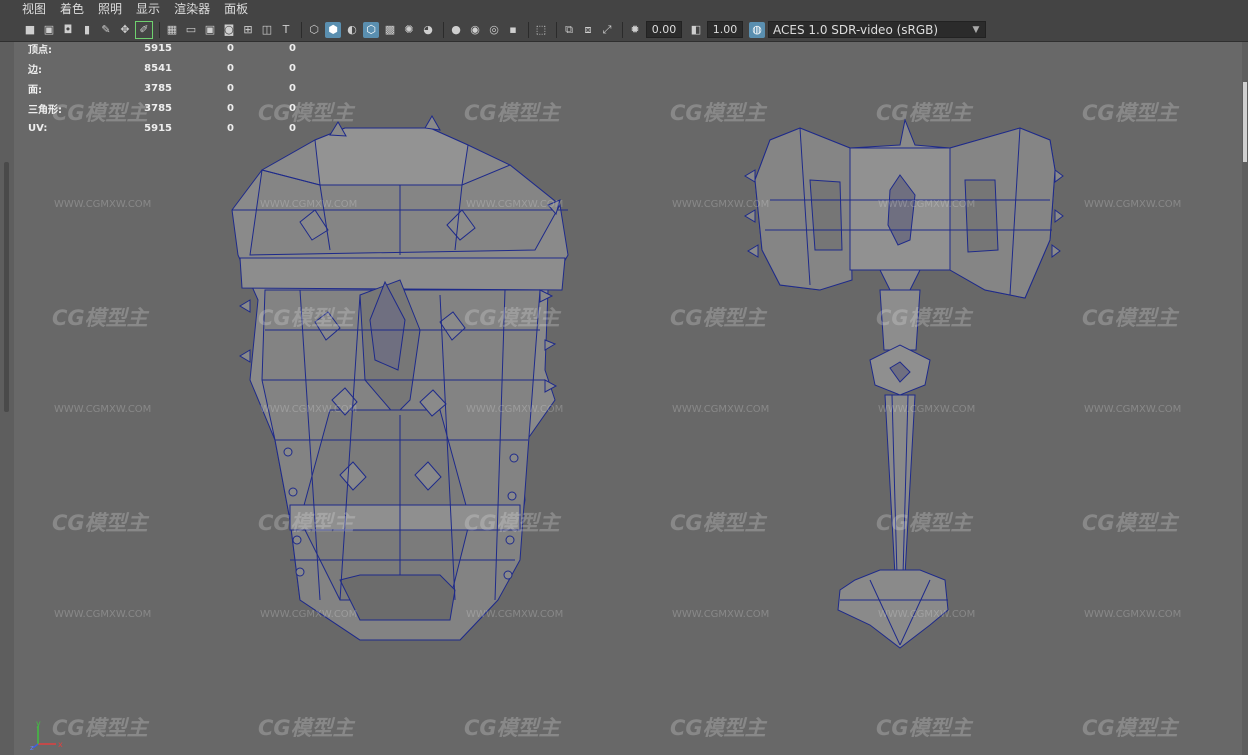  I want to click on text-icon: T, so click(286, 30).